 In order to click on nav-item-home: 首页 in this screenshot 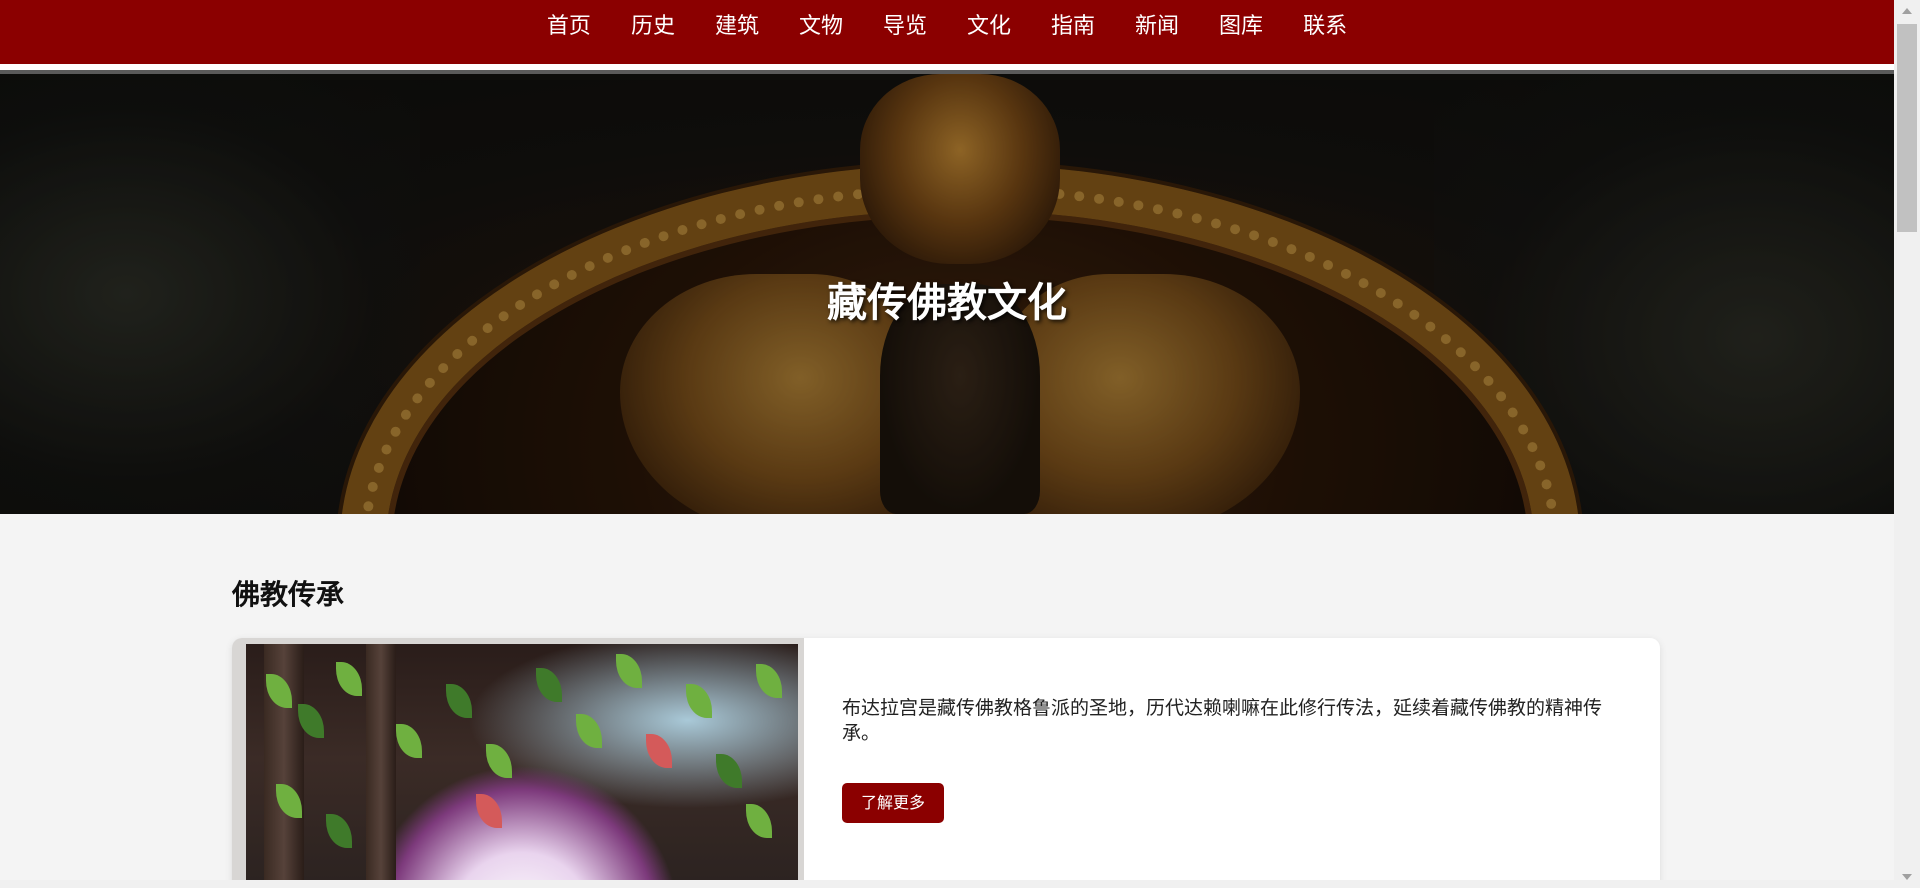, I will do `click(569, 27)`.